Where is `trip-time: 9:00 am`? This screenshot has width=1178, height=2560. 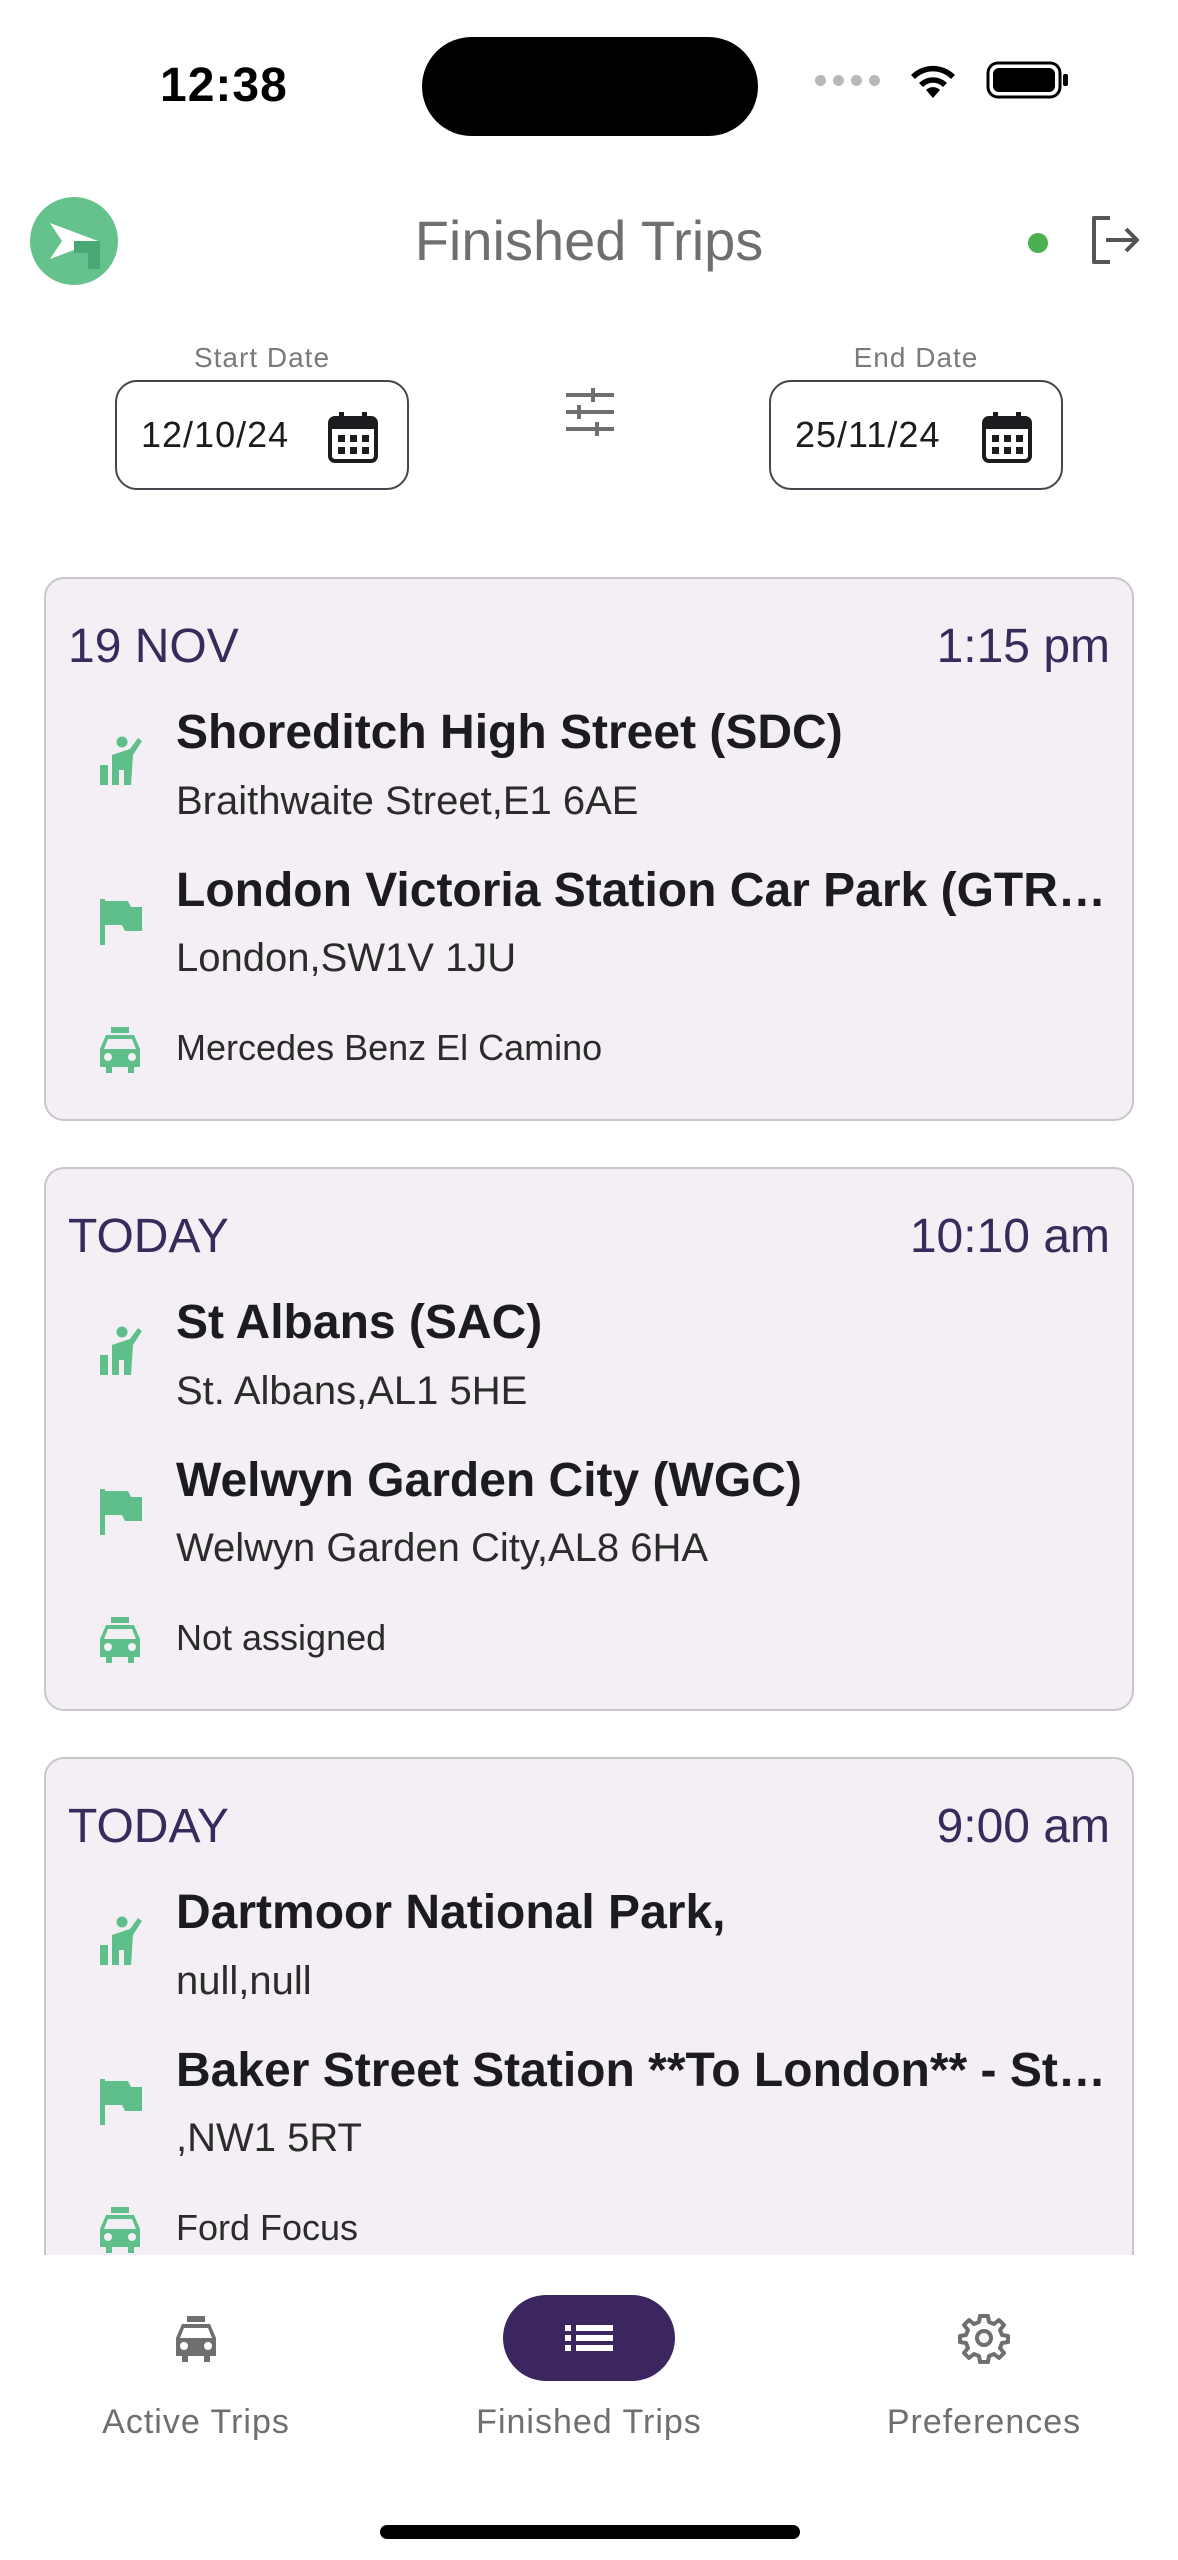 trip-time: 9:00 am is located at coordinates (1023, 1826).